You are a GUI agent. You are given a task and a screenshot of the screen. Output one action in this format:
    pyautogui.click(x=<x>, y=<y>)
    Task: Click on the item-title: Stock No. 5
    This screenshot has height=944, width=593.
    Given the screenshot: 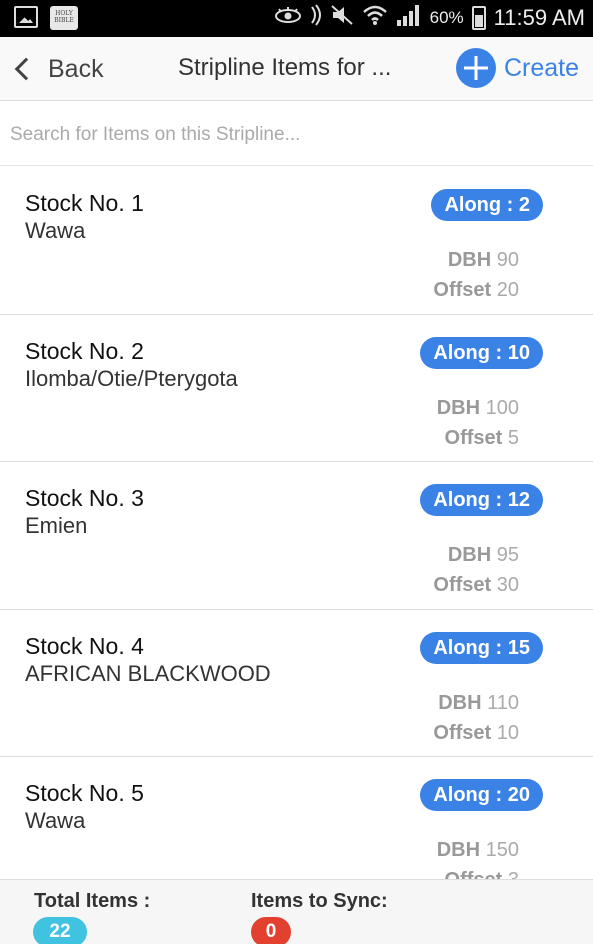 What is the action you would take?
    pyautogui.click(x=84, y=793)
    